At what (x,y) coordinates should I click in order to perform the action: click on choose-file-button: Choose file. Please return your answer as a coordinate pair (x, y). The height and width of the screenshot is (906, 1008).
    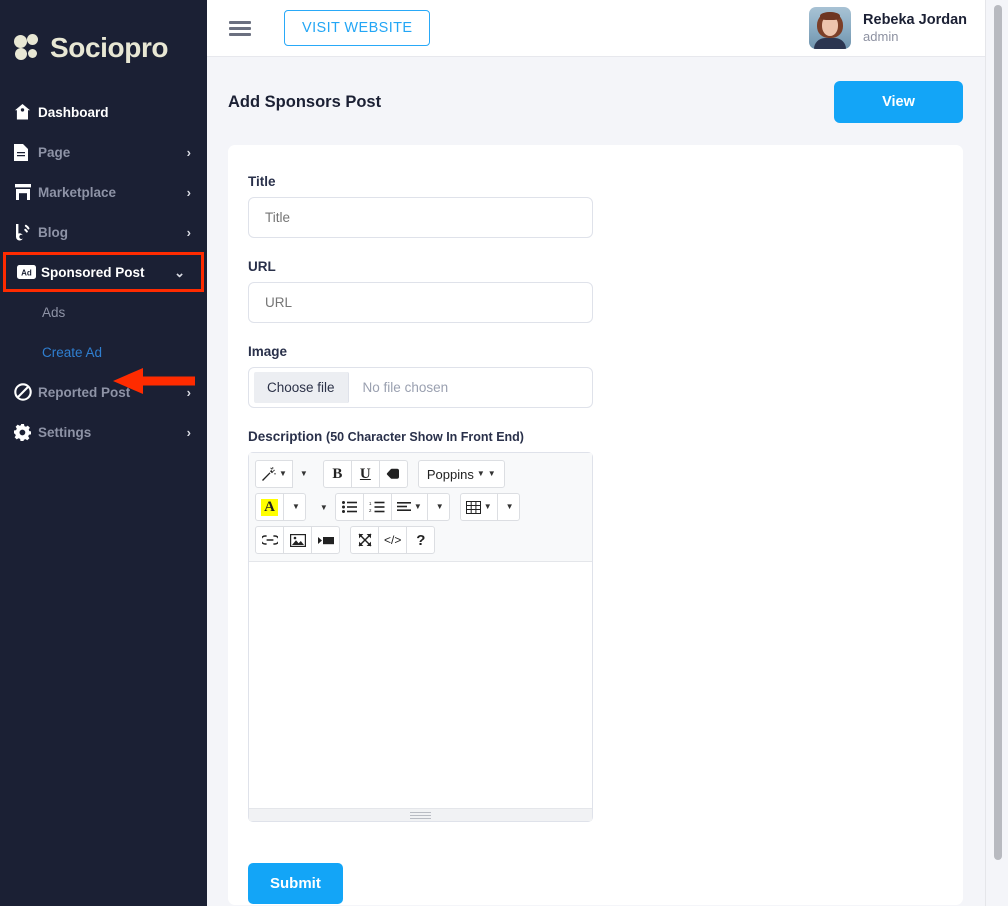
    Looking at the image, I should click on (301, 387).